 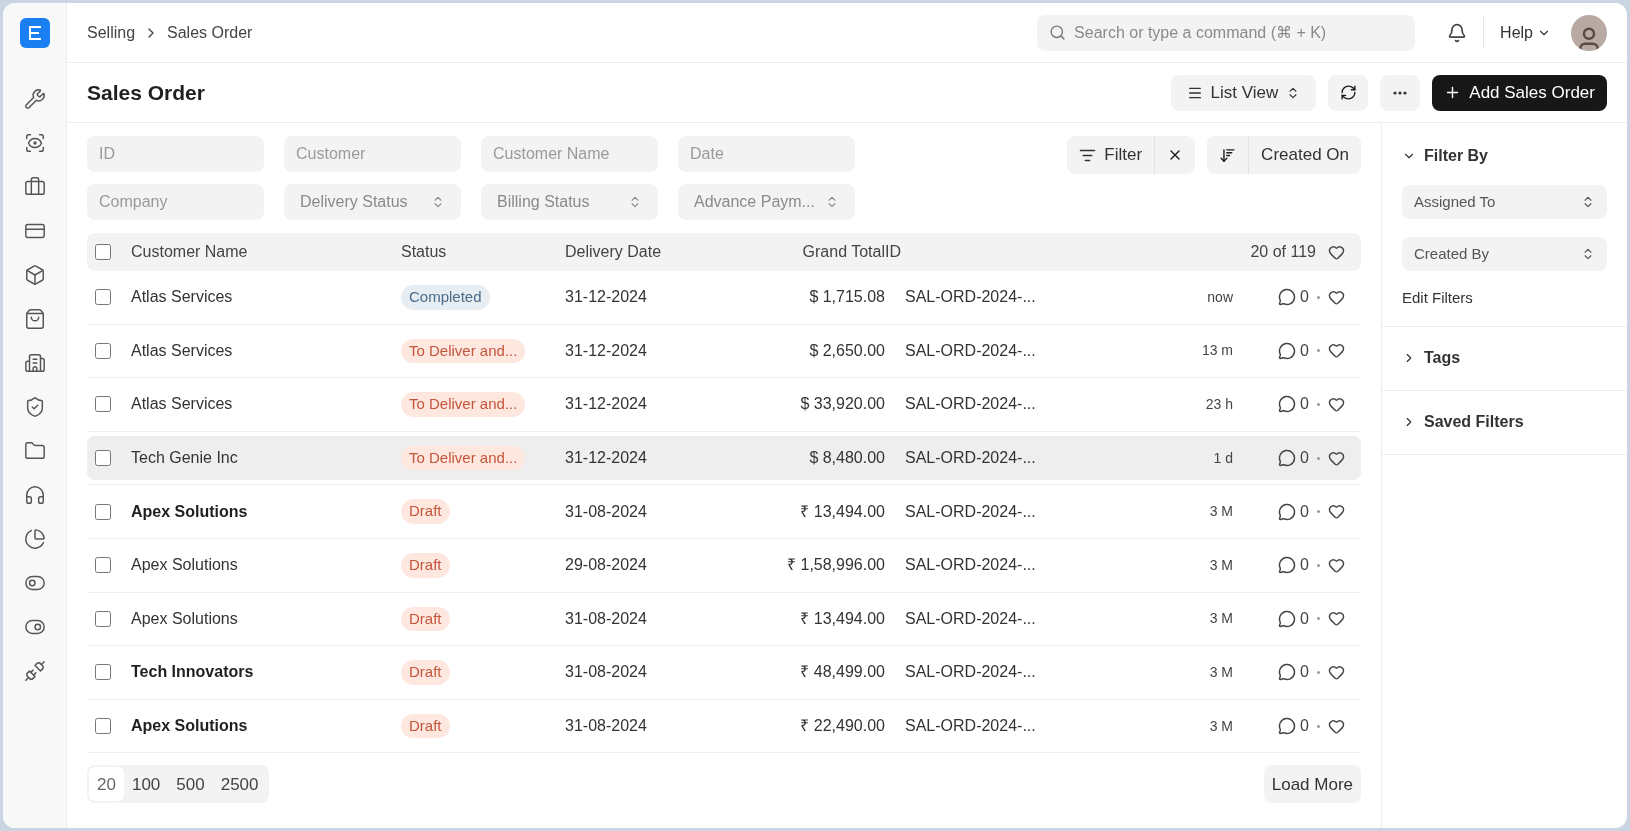 What do you see at coordinates (425, 672) in the screenshot?
I see `status-badge: Draft` at bounding box center [425, 672].